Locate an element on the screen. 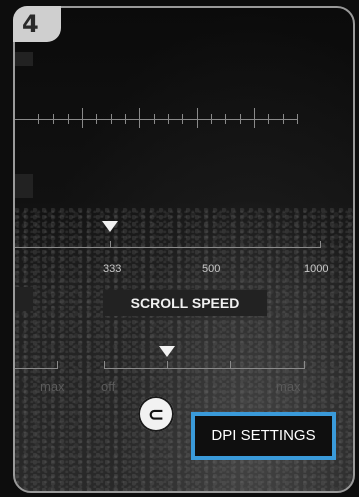 This screenshot has height=497, width=359. scroll-track-left is located at coordinates (36, 368).